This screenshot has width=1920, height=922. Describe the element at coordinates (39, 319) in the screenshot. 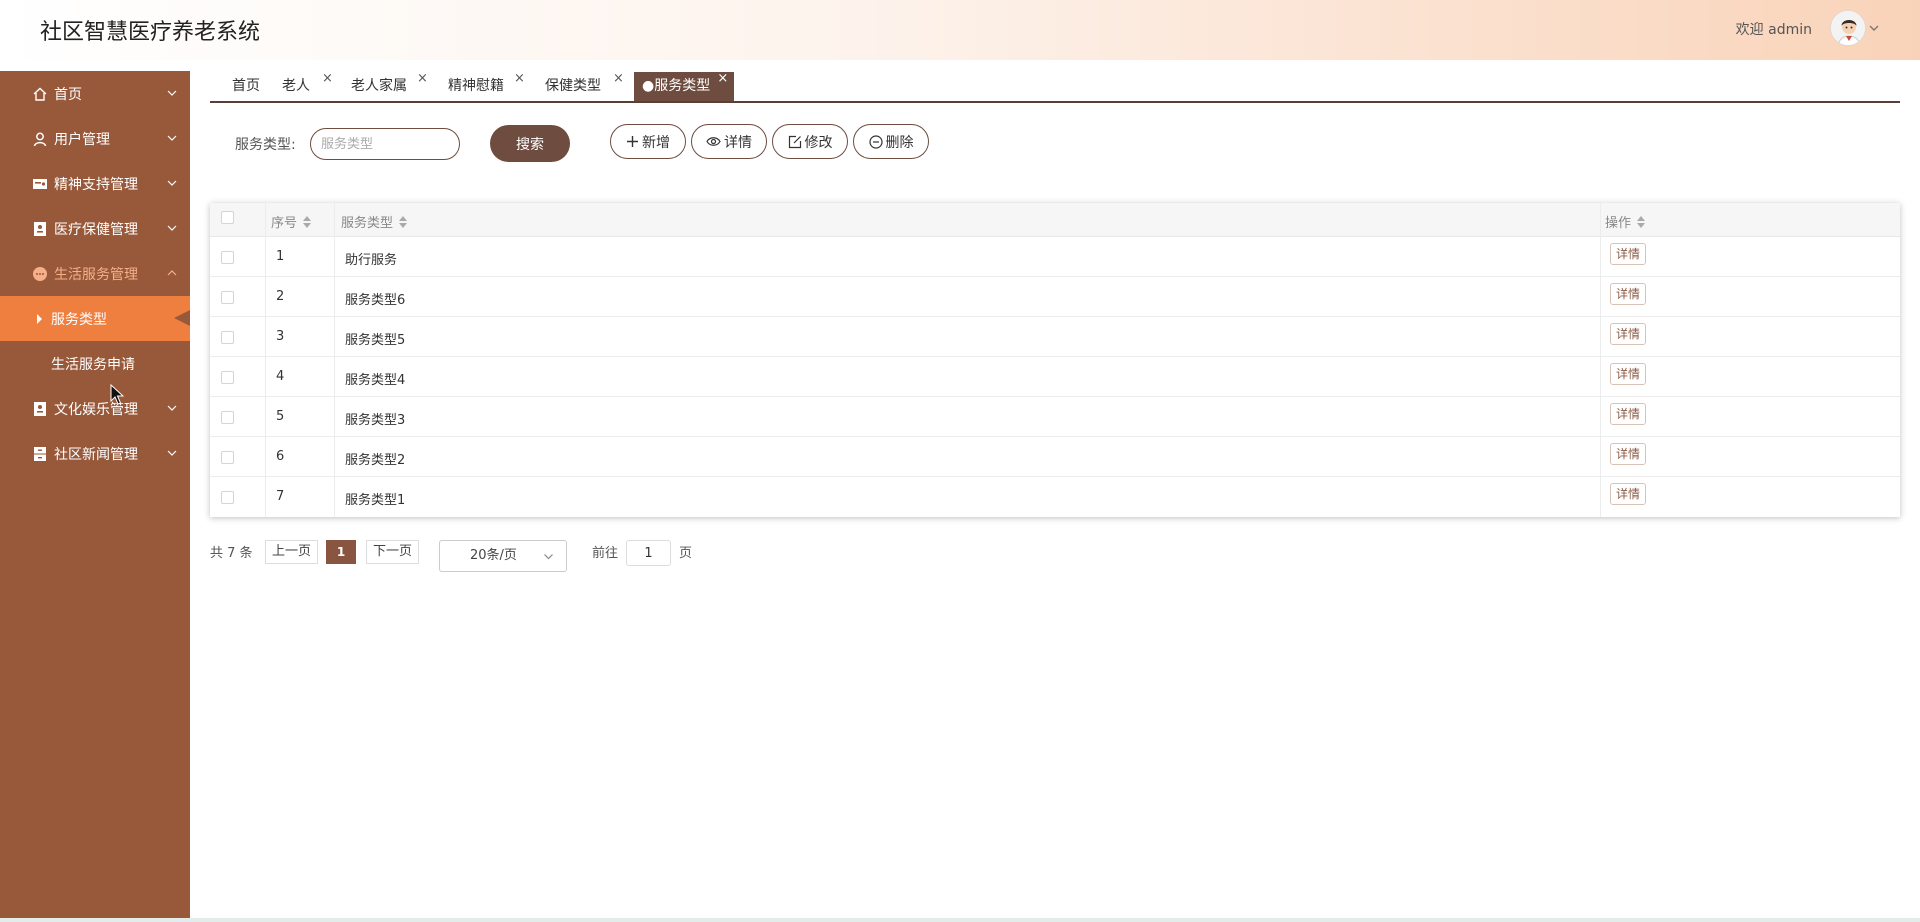

I see `caret-right-icon` at that location.